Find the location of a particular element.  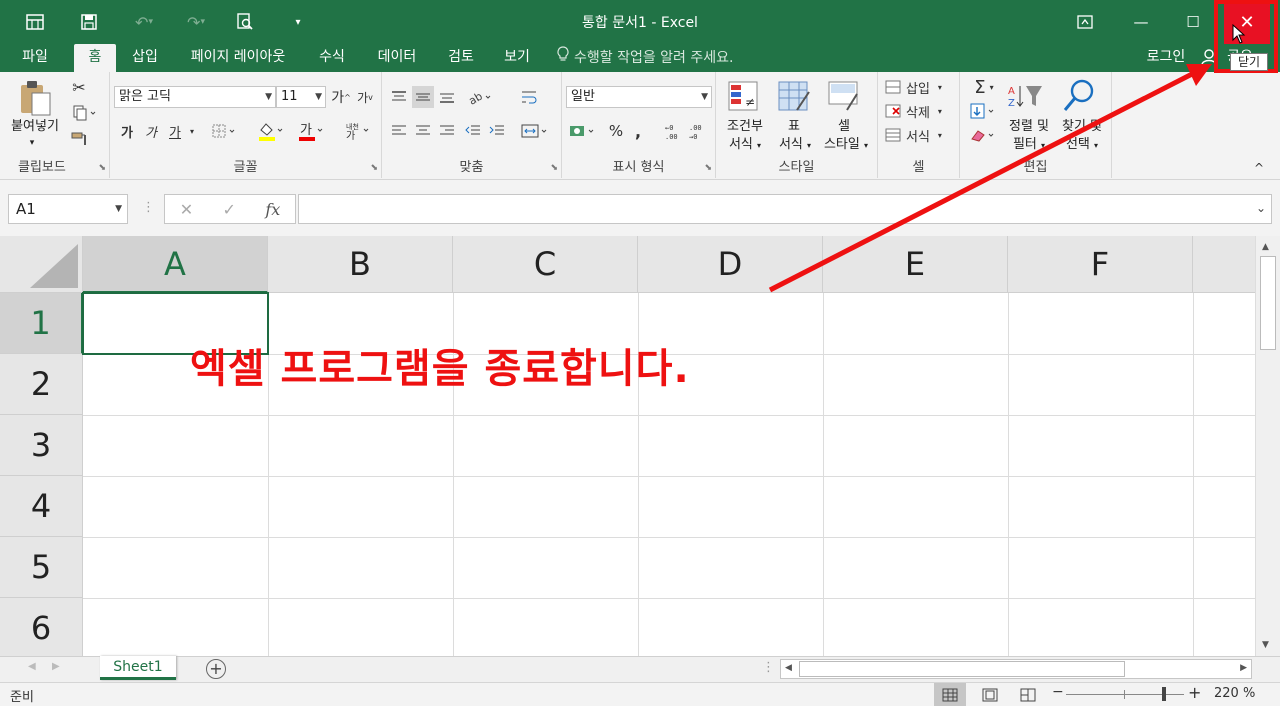

mouse-cursor-icon is located at coordinates (1239, 35).